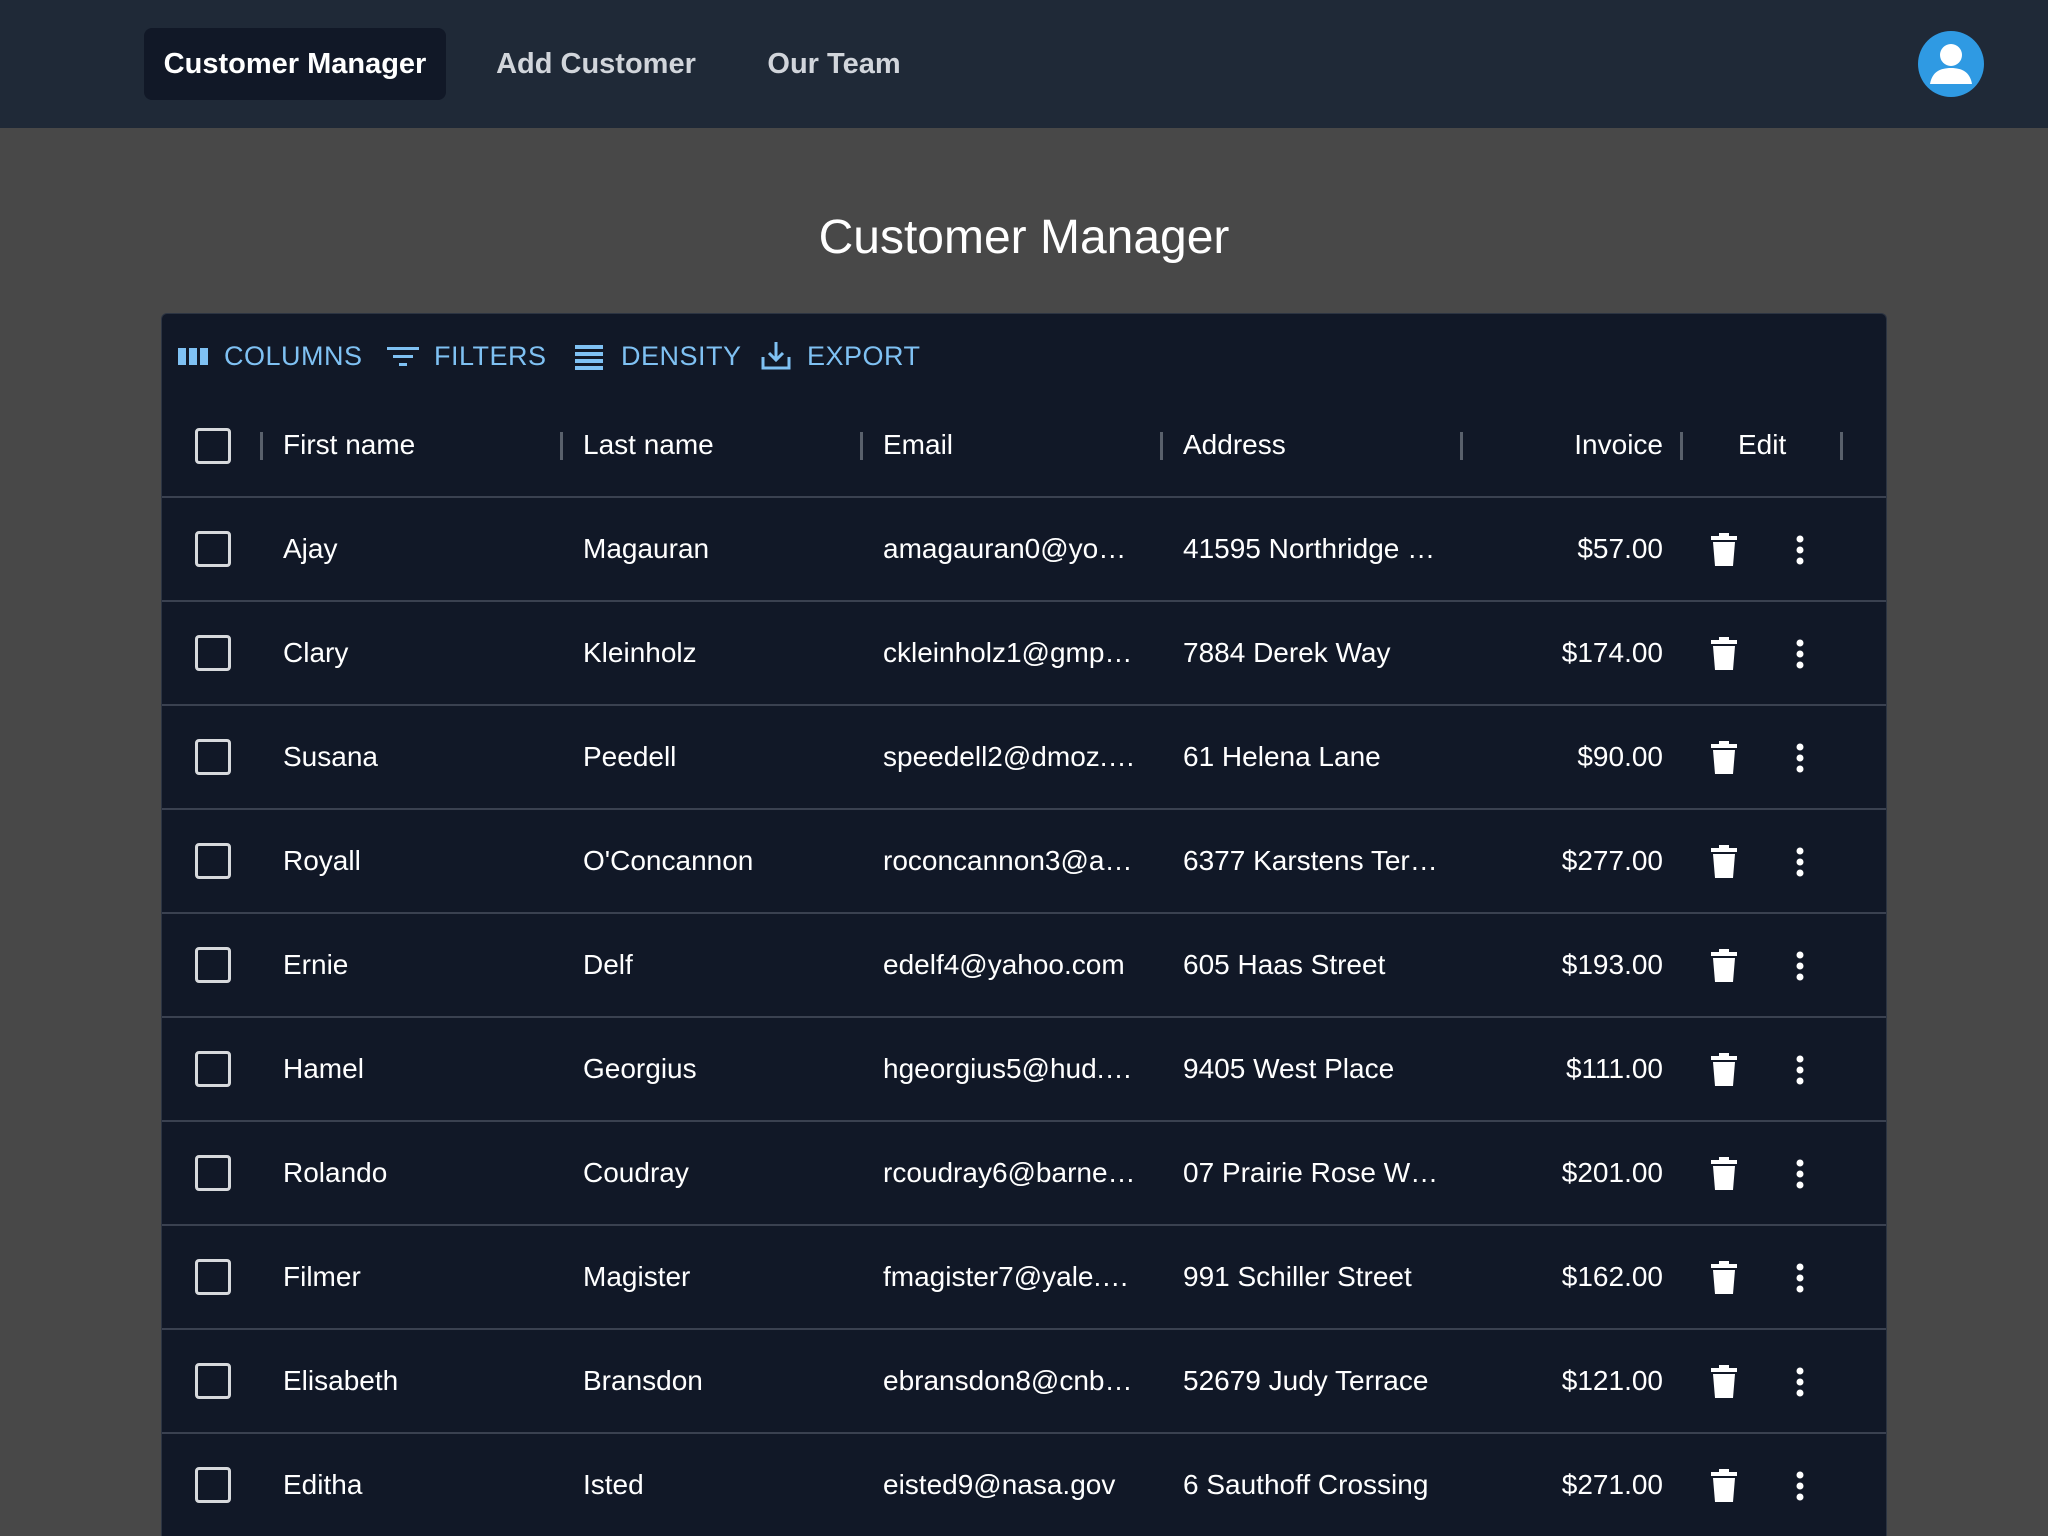 The image size is (2048, 1536). What do you see at coordinates (1024, 64) in the screenshot?
I see `top-nav: Customer Manager Add Customer Our Team` at bounding box center [1024, 64].